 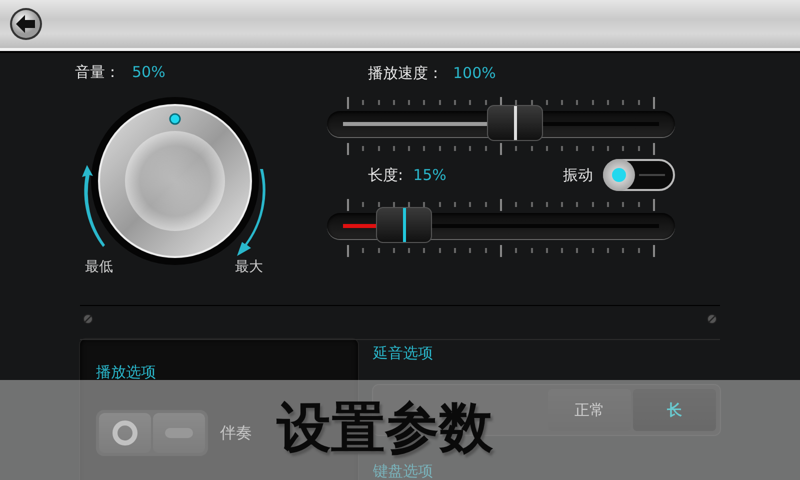 I want to click on back-icon, so click(x=26, y=24).